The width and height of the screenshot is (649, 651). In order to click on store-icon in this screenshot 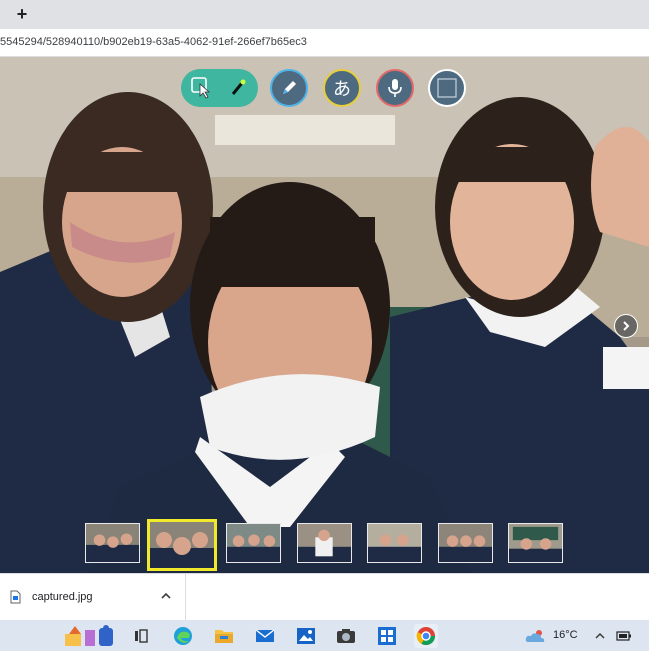, I will do `click(387, 636)`.